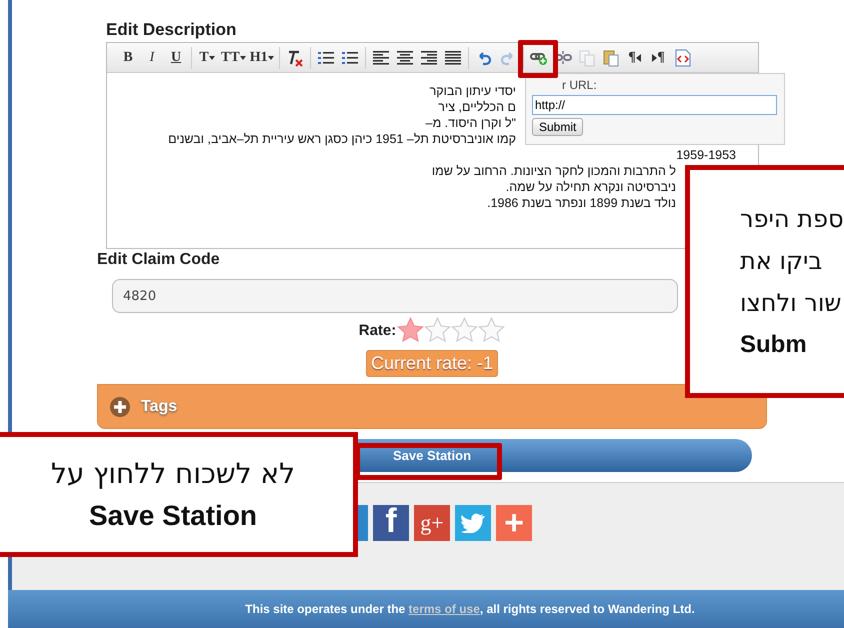 The image size is (844, 628). I want to click on twitter-button, so click(473, 523).